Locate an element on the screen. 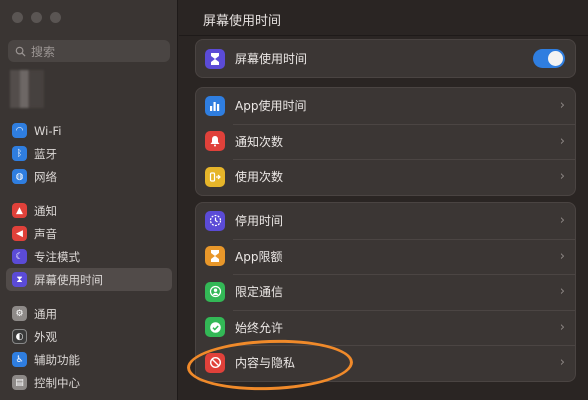  sidebar-item-label: 专注模式 is located at coordinates (57, 256).